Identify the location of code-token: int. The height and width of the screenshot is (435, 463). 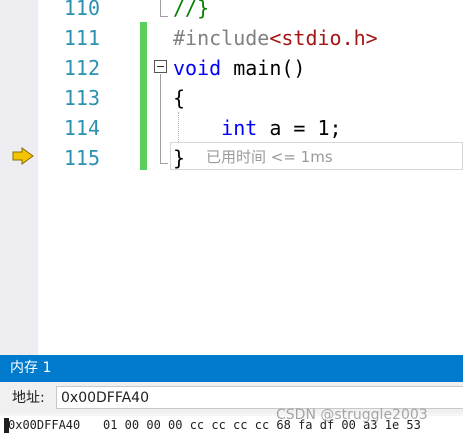
(239, 128).